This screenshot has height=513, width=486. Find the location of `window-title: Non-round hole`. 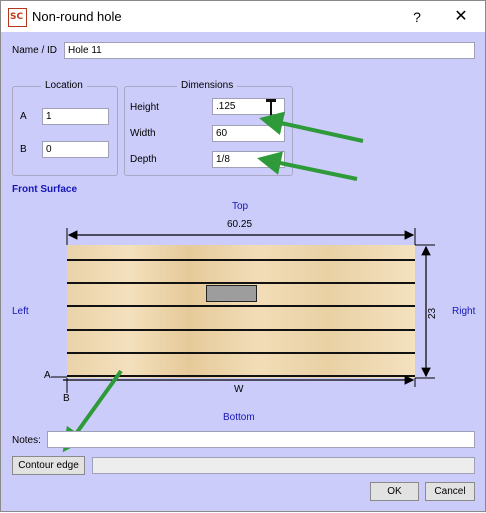

window-title: Non-round hole is located at coordinates (77, 16).